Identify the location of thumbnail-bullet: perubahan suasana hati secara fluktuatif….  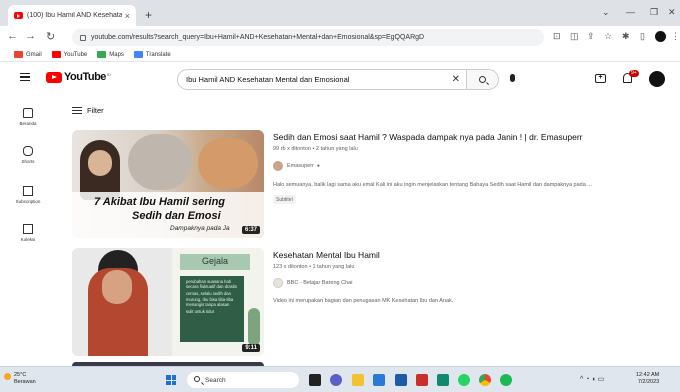
(211, 284).